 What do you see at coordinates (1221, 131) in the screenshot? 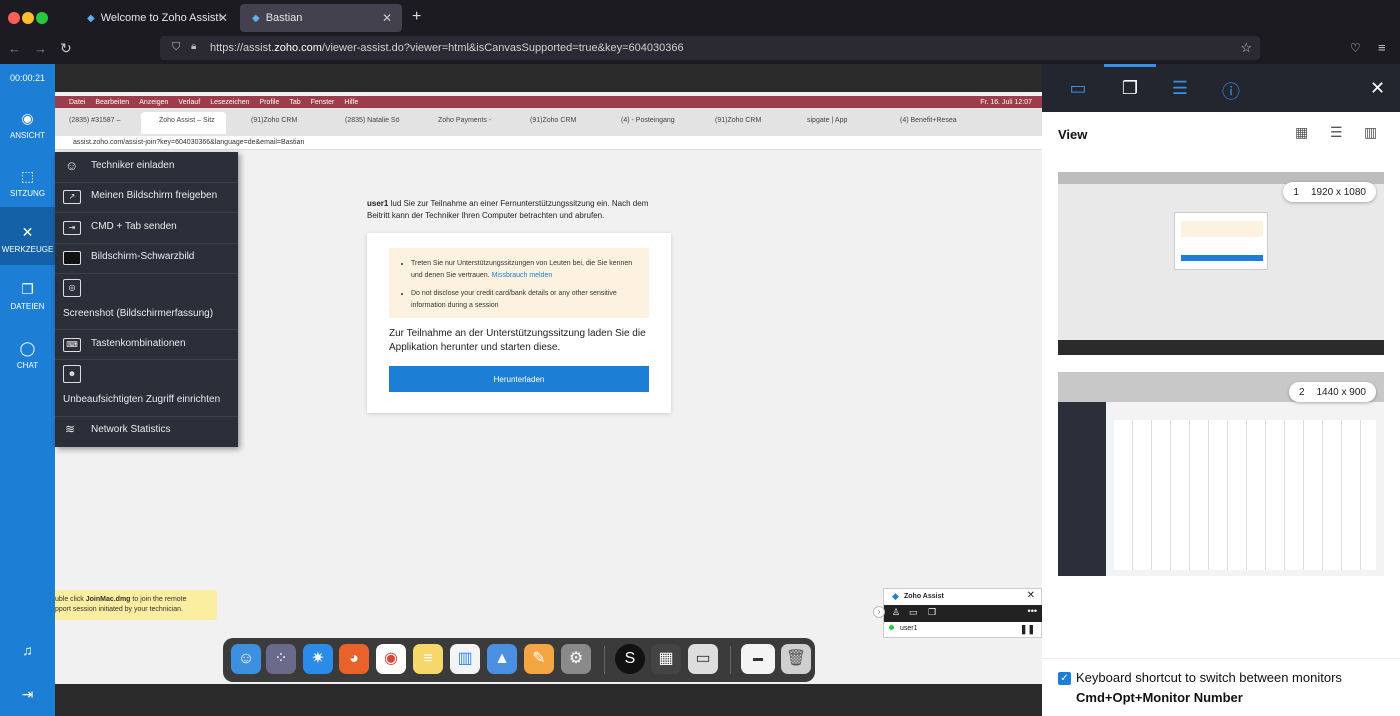
I see `view-header: View ▦ ☰ ▥` at bounding box center [1221, 131].